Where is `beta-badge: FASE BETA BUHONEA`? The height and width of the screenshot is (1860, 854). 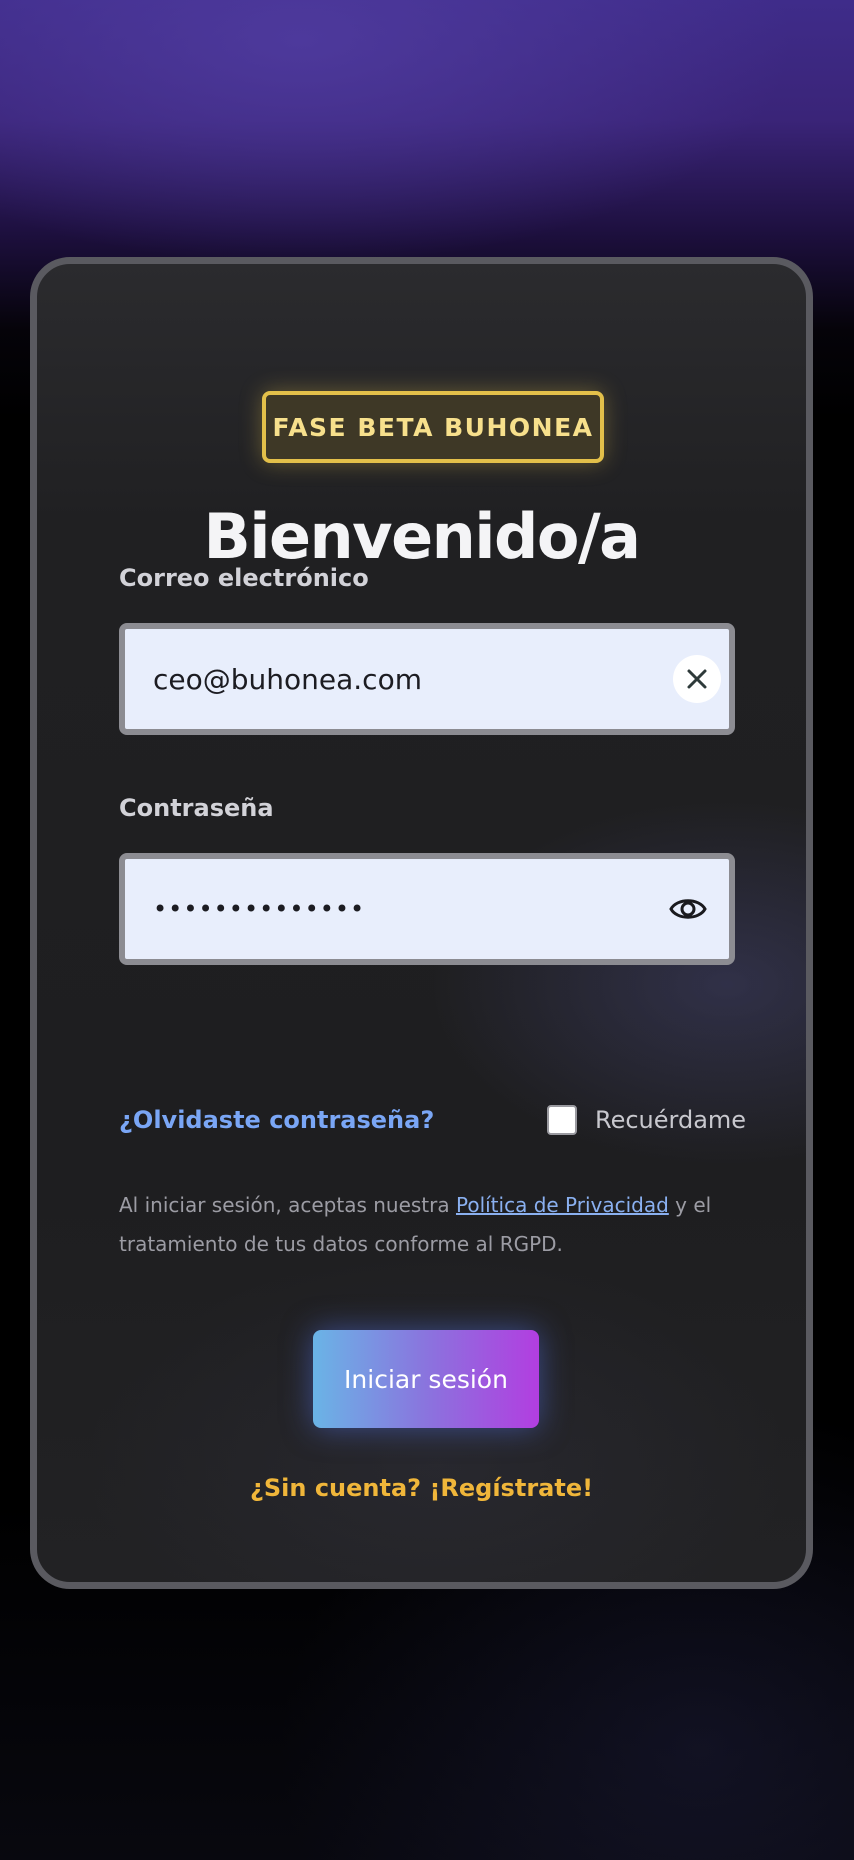
beta-badge: FASE BETA BUHONEA is located at coordinates (433, 427).